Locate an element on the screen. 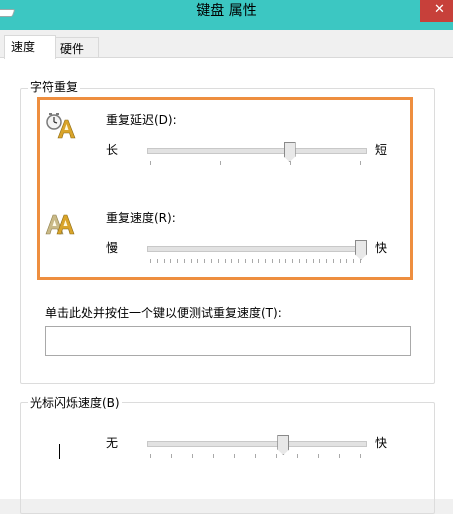  repeat-delay-label: 重复延迟(D): is located at coordinates (141, 120).